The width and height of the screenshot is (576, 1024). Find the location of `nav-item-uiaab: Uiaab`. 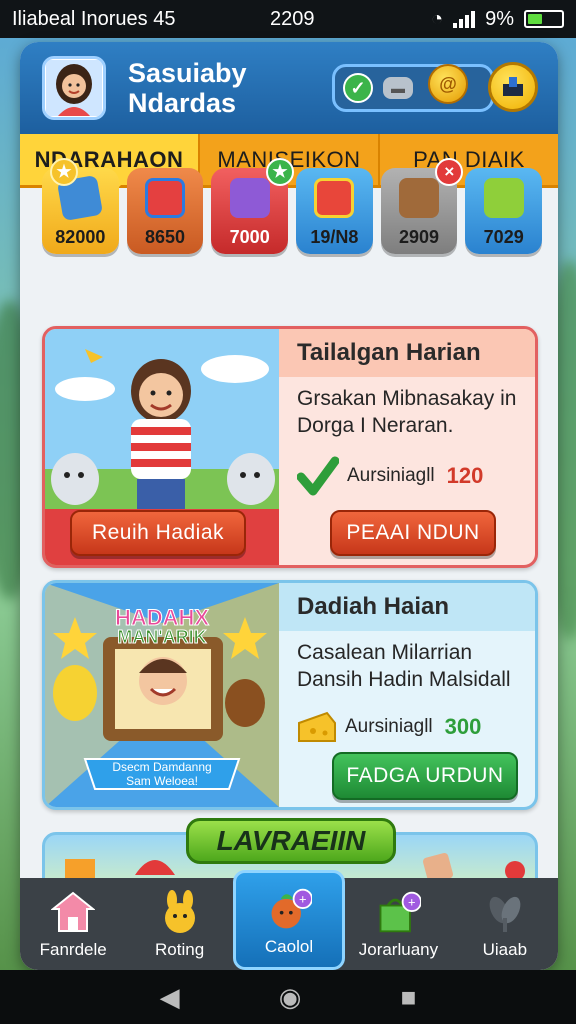

nav-item-uiaab: Uiaab is located at coordinates (505, 924).